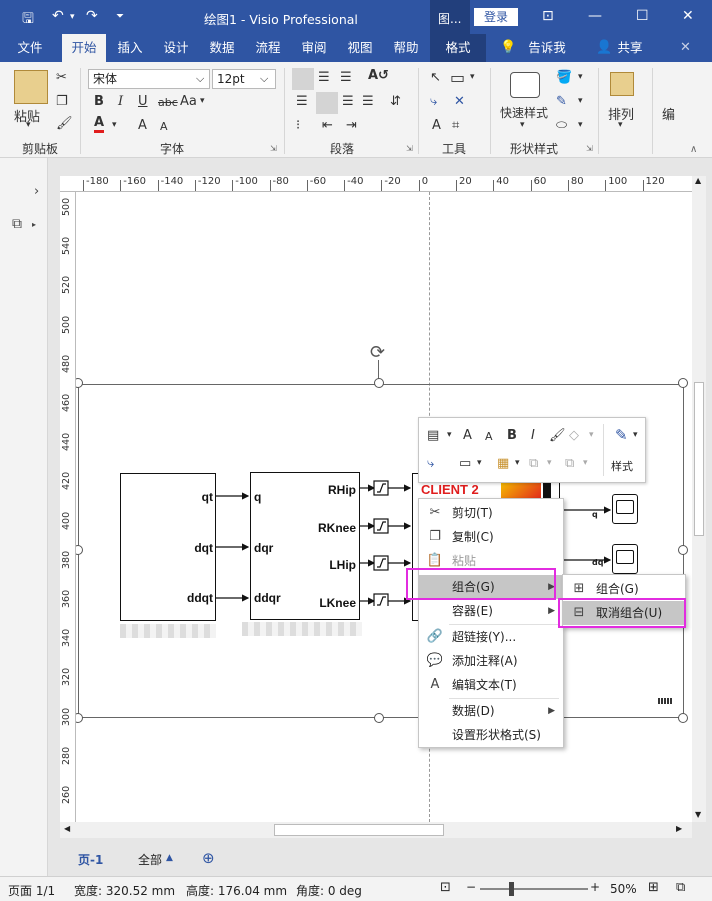 This screenshot has width=712, height=901. Describe the element at coordinates (433, 101) in the screenshot. I see `connector-tool-icon: ⤷` at that location.